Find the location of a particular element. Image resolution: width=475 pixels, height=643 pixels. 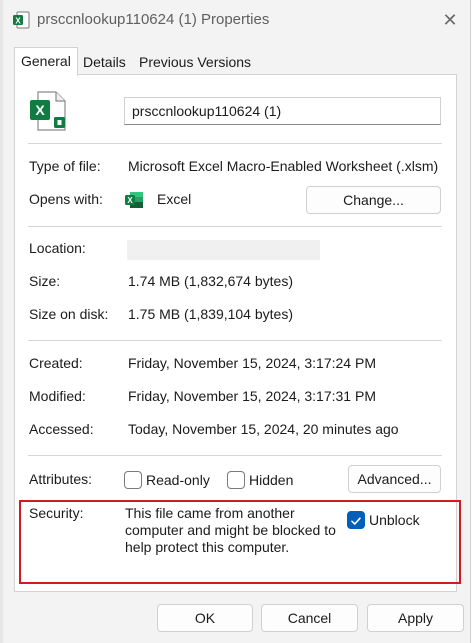

security-message-line-1: This file came from another is located at coordinates (210, 513).